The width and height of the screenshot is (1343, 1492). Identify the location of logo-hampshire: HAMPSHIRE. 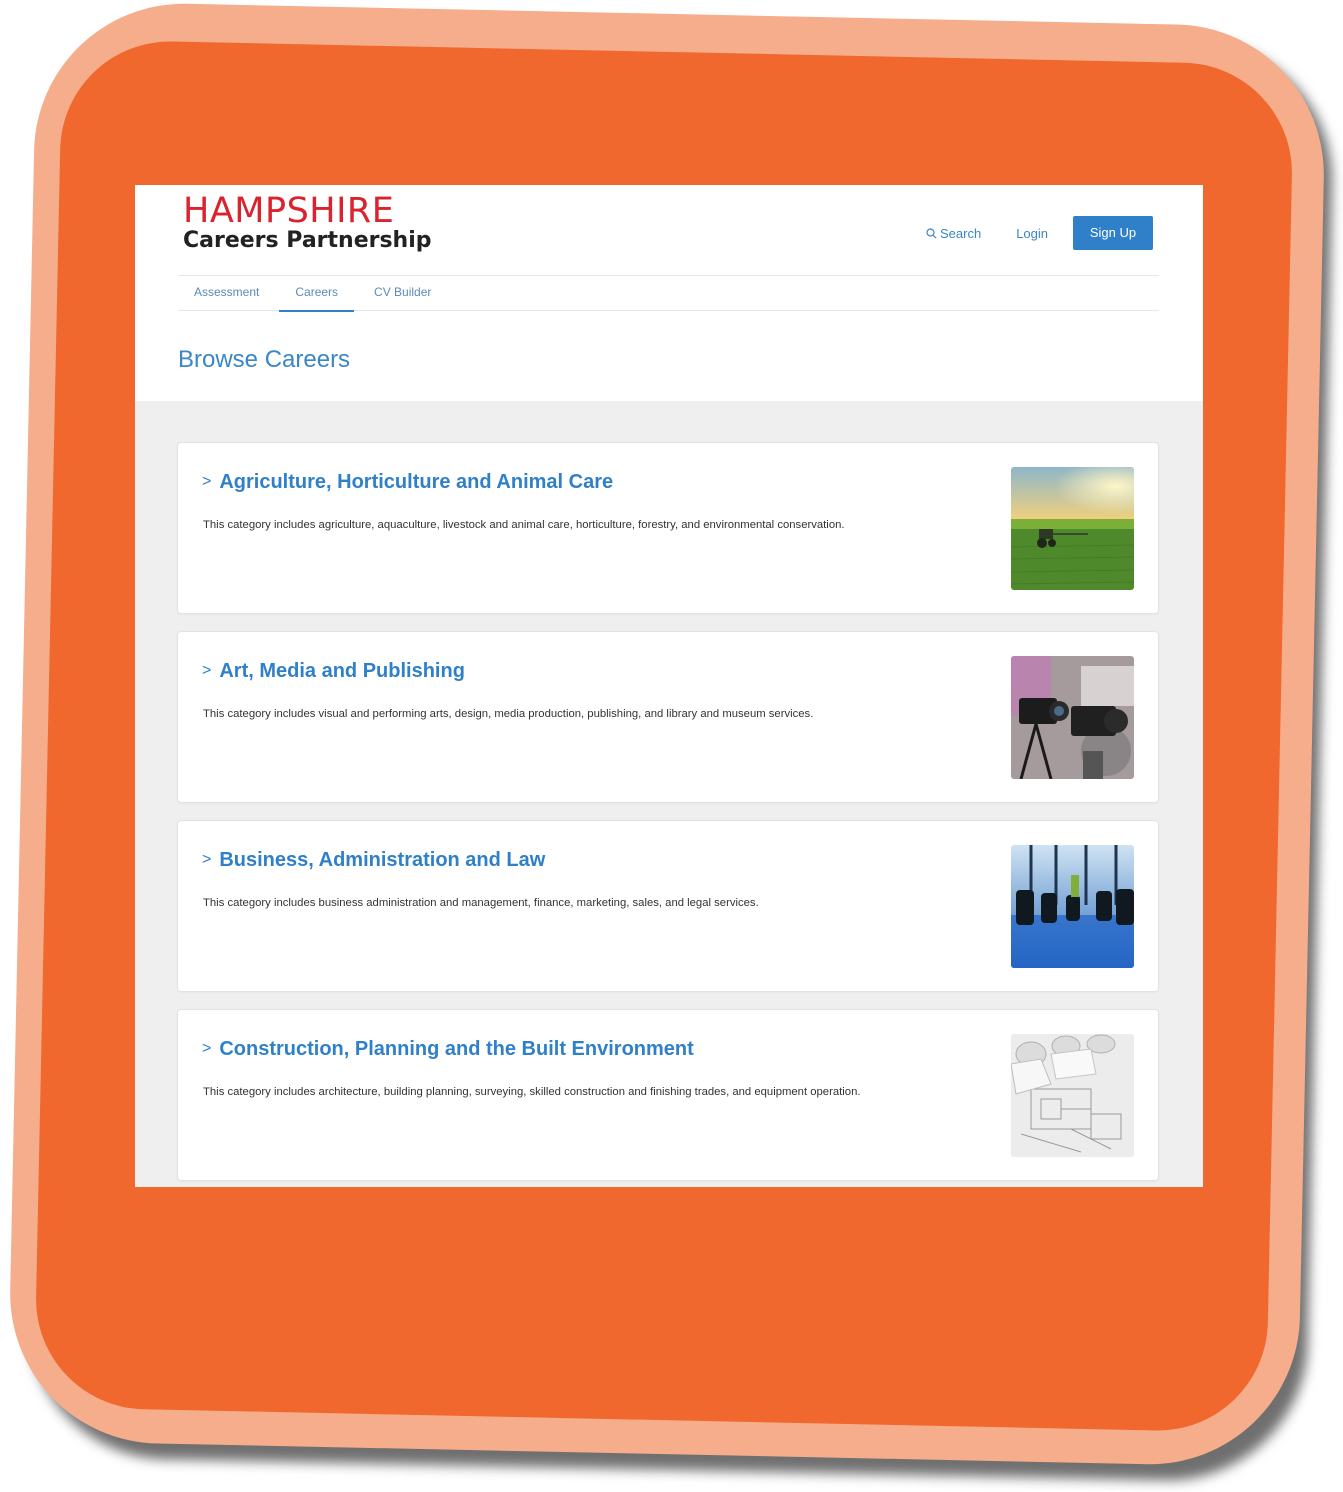
(289, 211).